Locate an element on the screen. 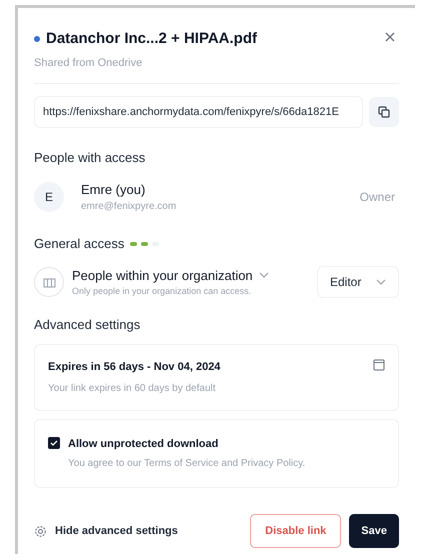 The image size is (429, 560). permission-dropdown: Editor is located at coordinates (358, 282).